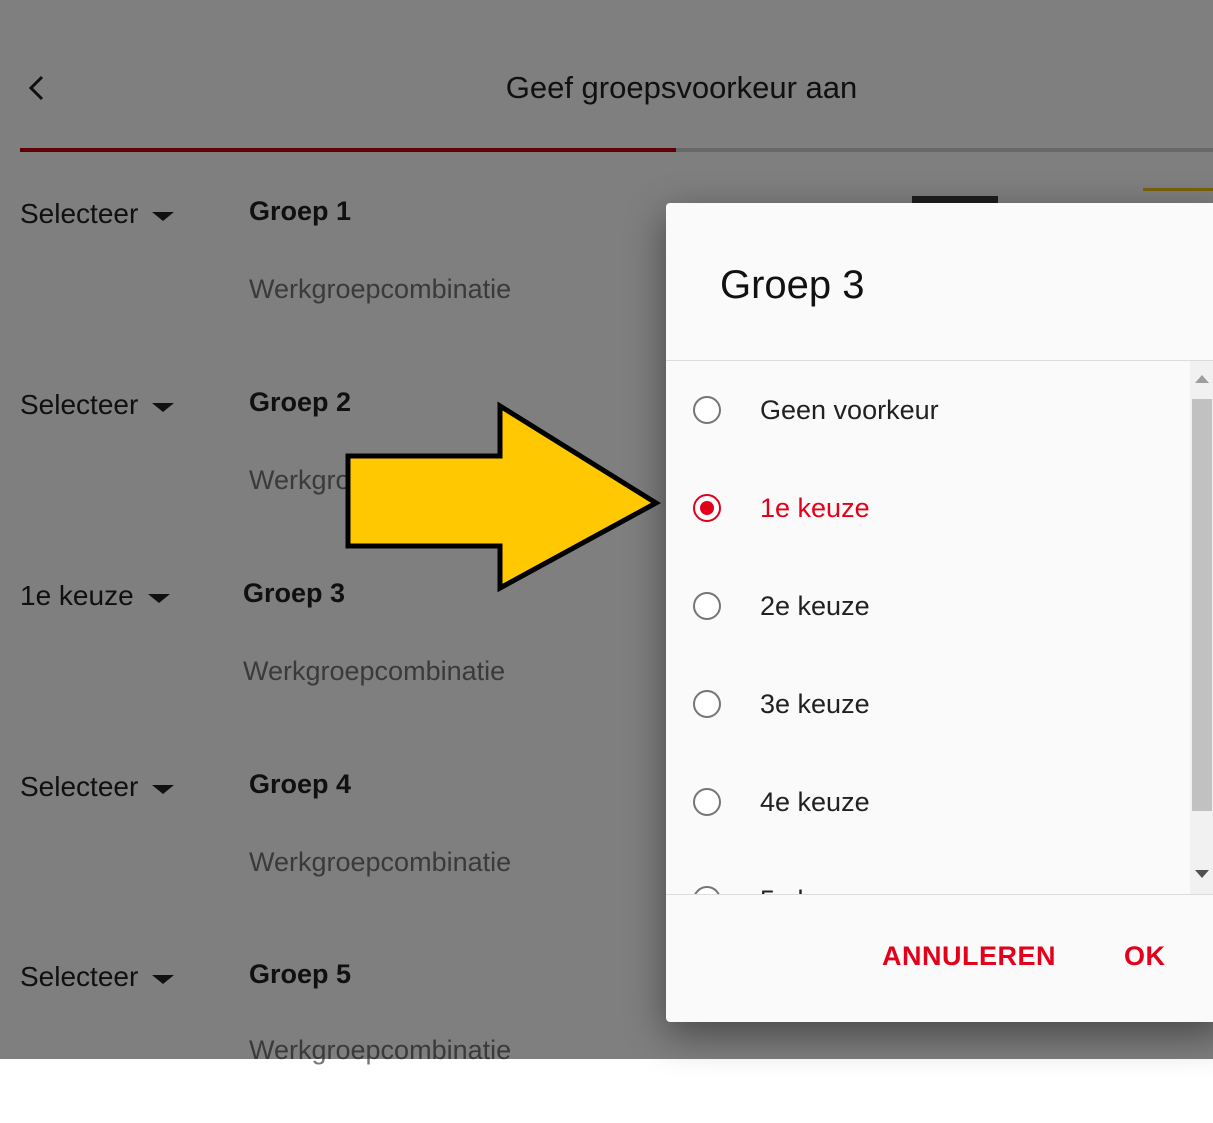  I want to click on option-label: 2e keuze, so click(815, 605).